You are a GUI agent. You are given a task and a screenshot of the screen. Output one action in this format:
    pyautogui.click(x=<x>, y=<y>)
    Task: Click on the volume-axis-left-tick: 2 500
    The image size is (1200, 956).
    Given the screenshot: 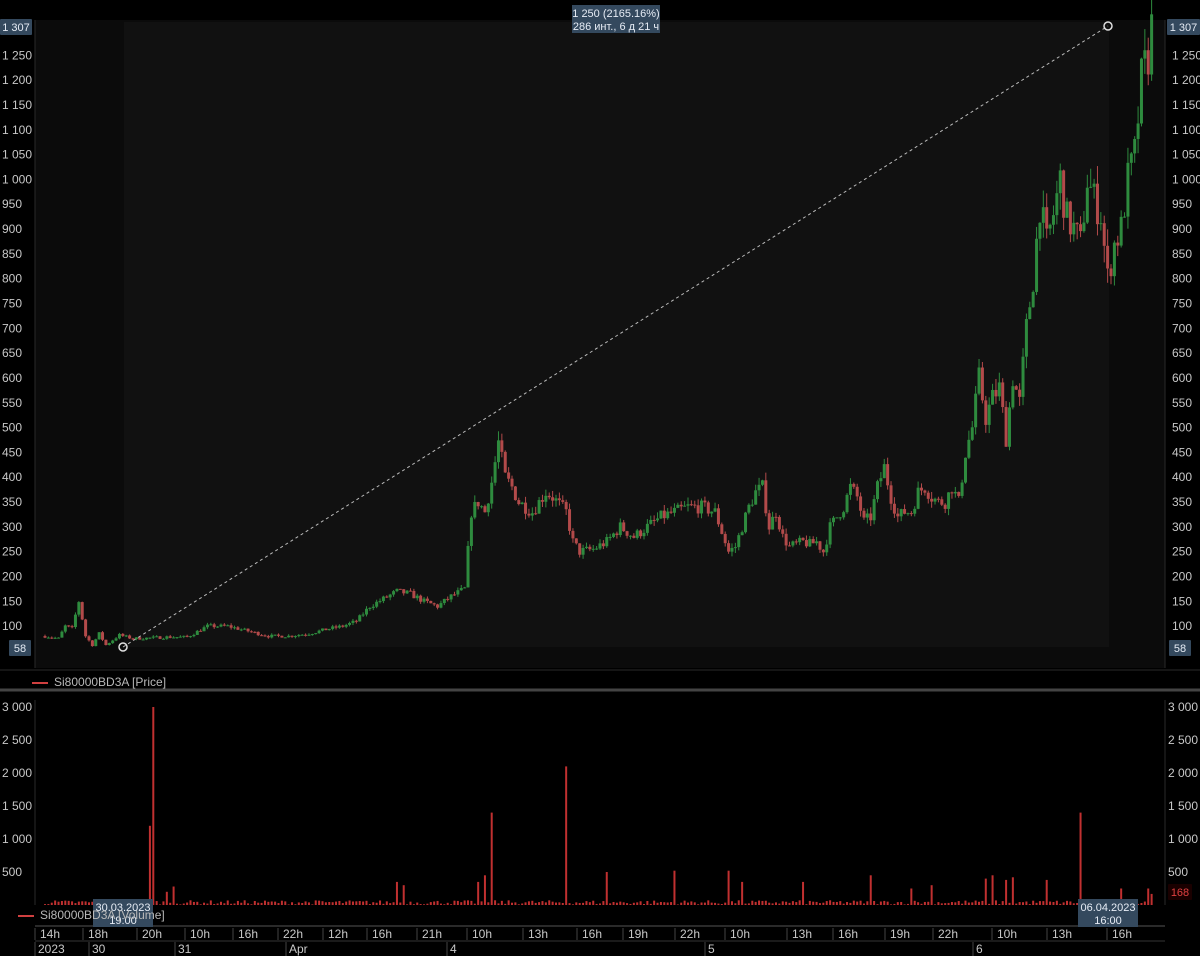 What is the action you would take?
    pyautogui.click(x=17, y=740)
    